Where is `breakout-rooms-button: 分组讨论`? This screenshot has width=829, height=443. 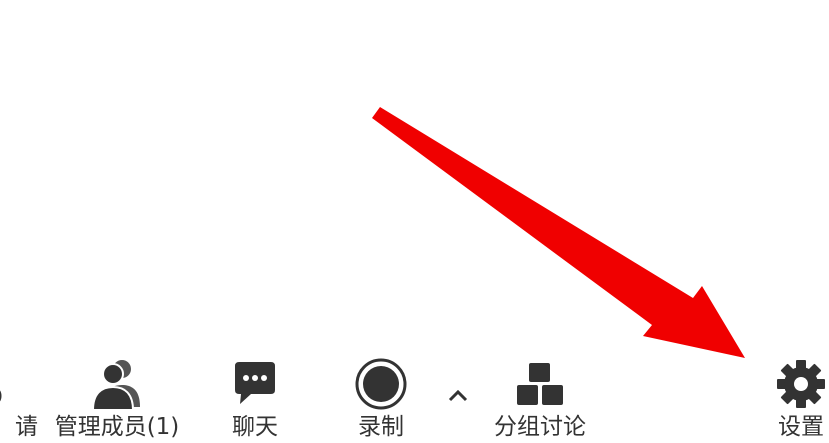 breakout-rooms-button: 分组讨论 is located at coordinates (540, 391).